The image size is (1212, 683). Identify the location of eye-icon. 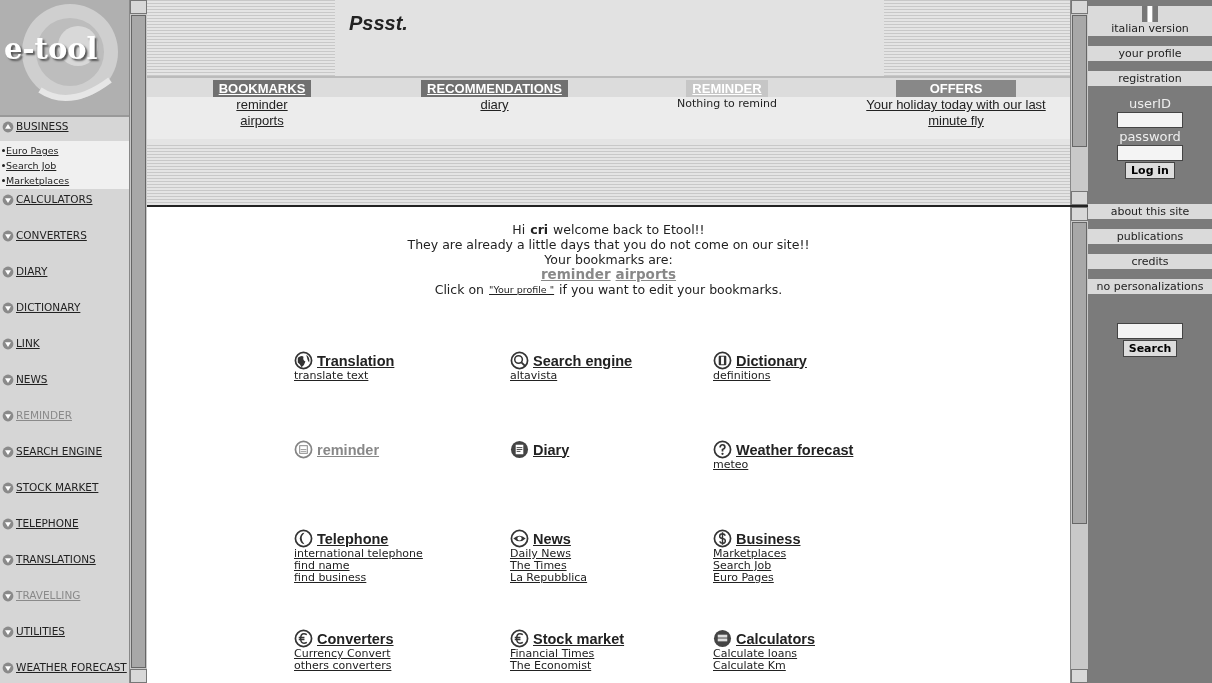
(519, 538).